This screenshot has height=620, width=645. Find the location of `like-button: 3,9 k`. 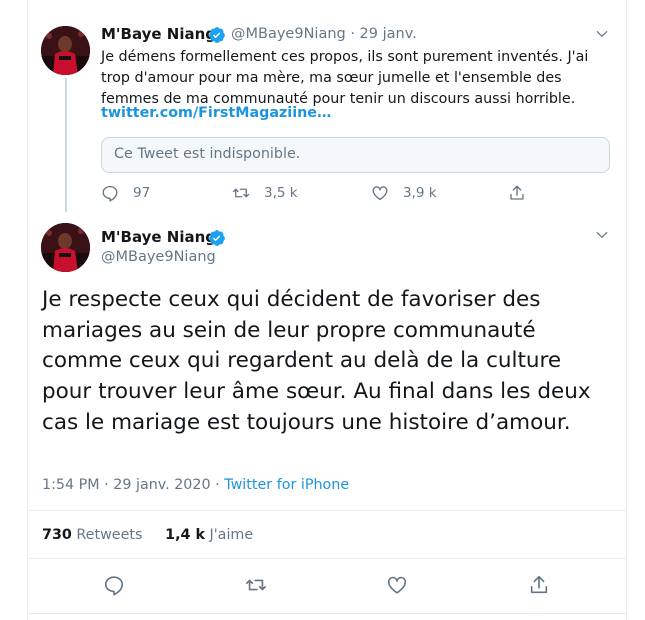

like-button: 3,9 k is located at coordinates (404, 193).